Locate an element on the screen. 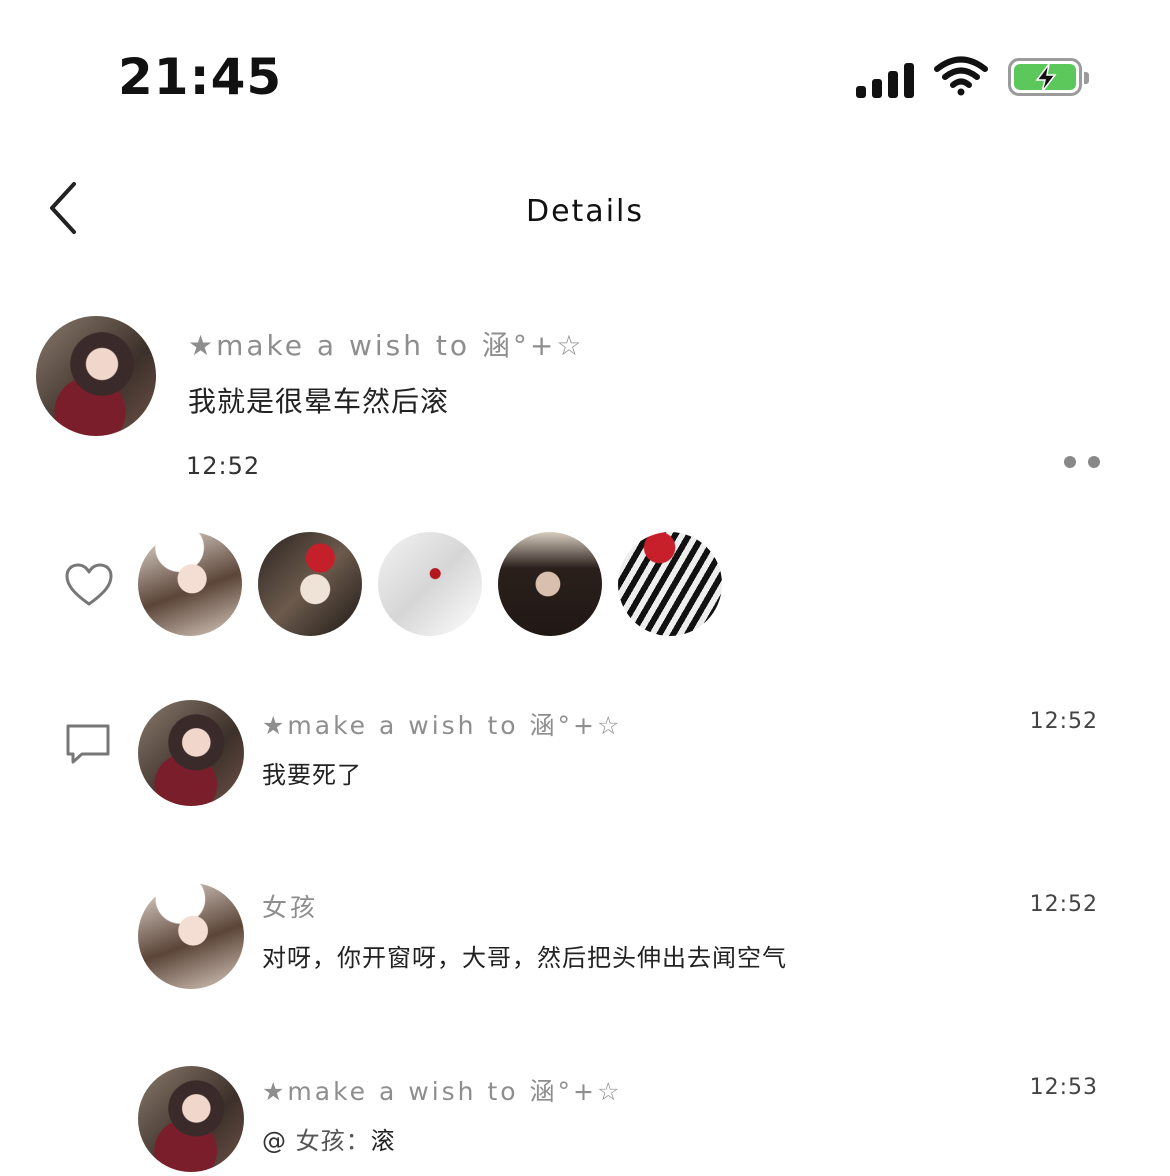 This screenshot has height=1176, width=1170. comment-text-body: 滚 is located at coordinates (383, 1141).